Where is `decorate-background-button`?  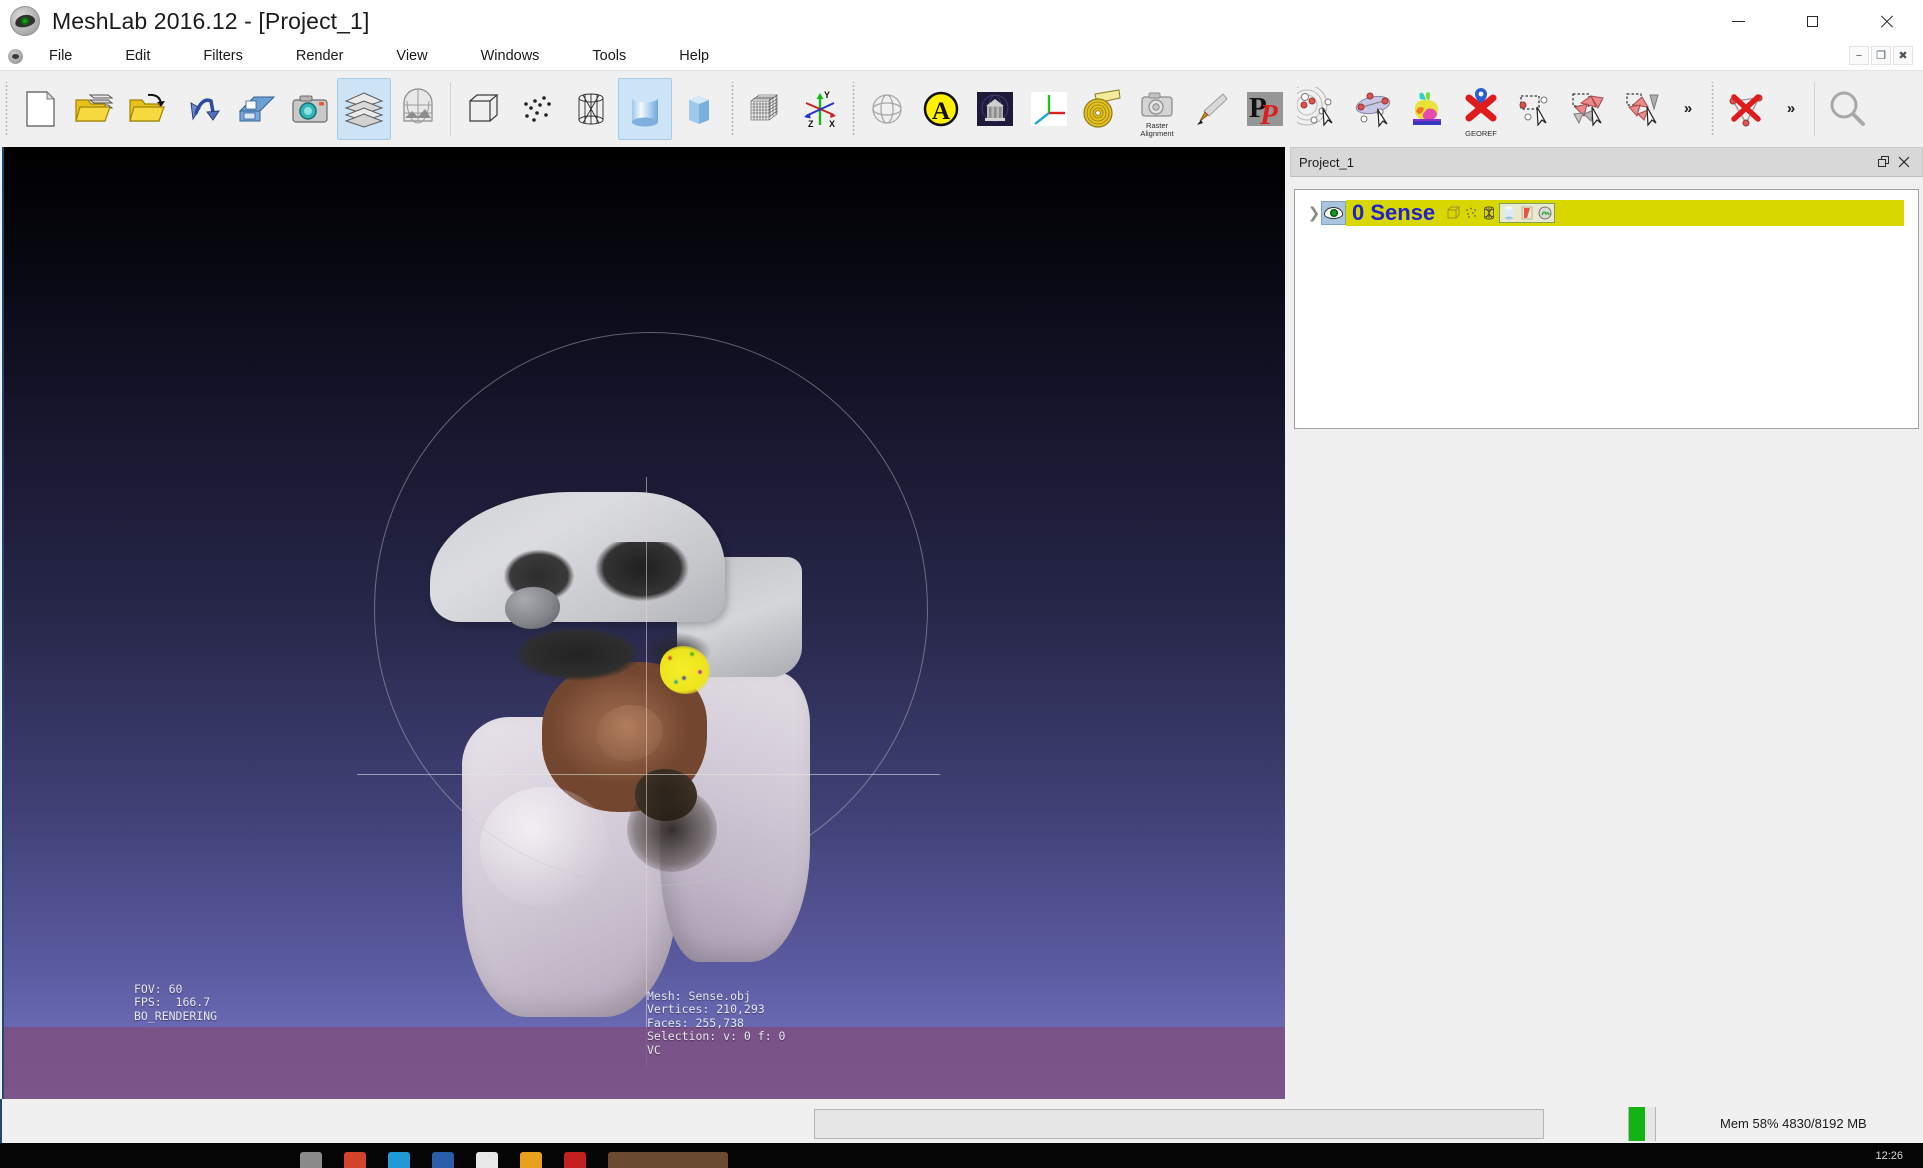
decorate-background-button is located at coordinates (995, 109).